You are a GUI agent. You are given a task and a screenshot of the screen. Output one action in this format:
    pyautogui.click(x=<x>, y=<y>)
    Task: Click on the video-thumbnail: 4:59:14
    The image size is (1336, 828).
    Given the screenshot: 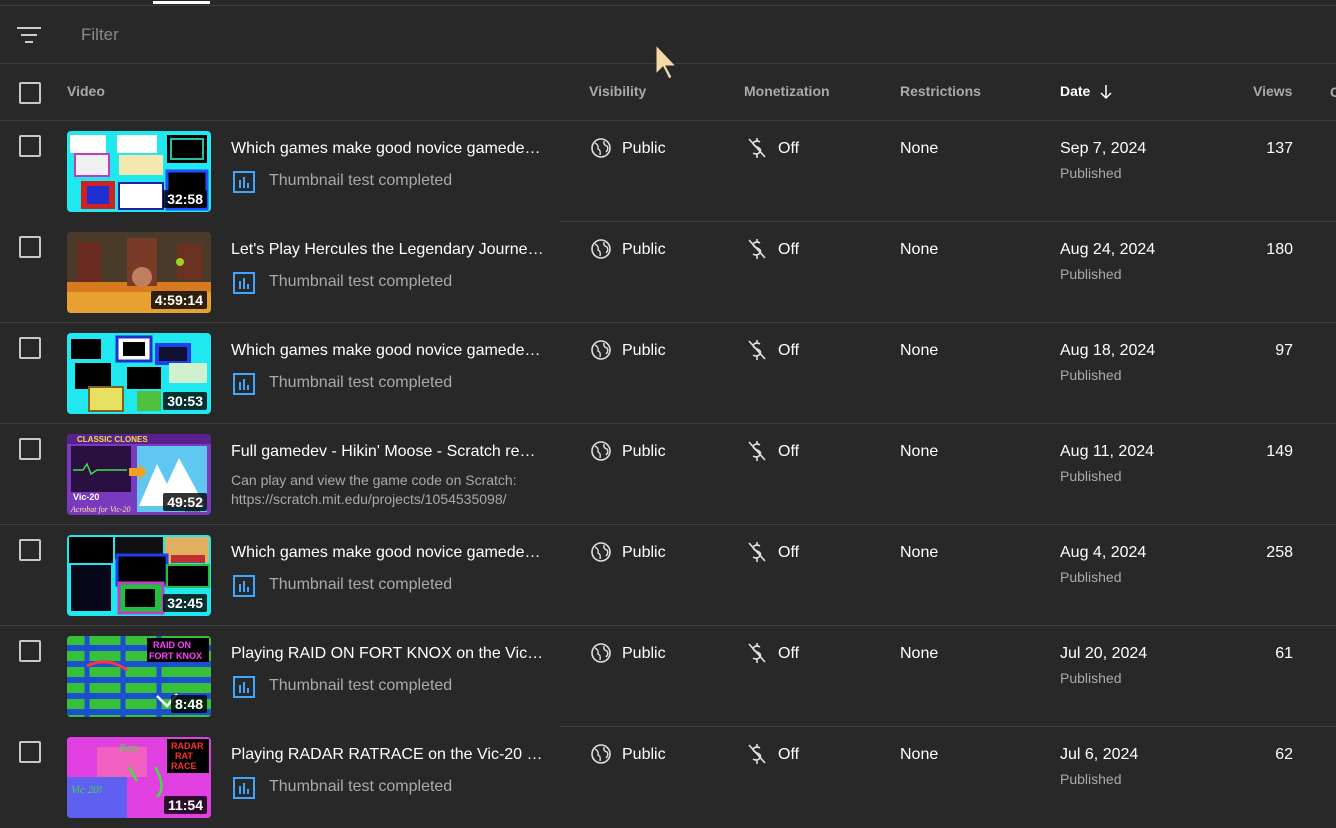 What is the action you would take?
    pyautogui.click(x=139, y=272)
    